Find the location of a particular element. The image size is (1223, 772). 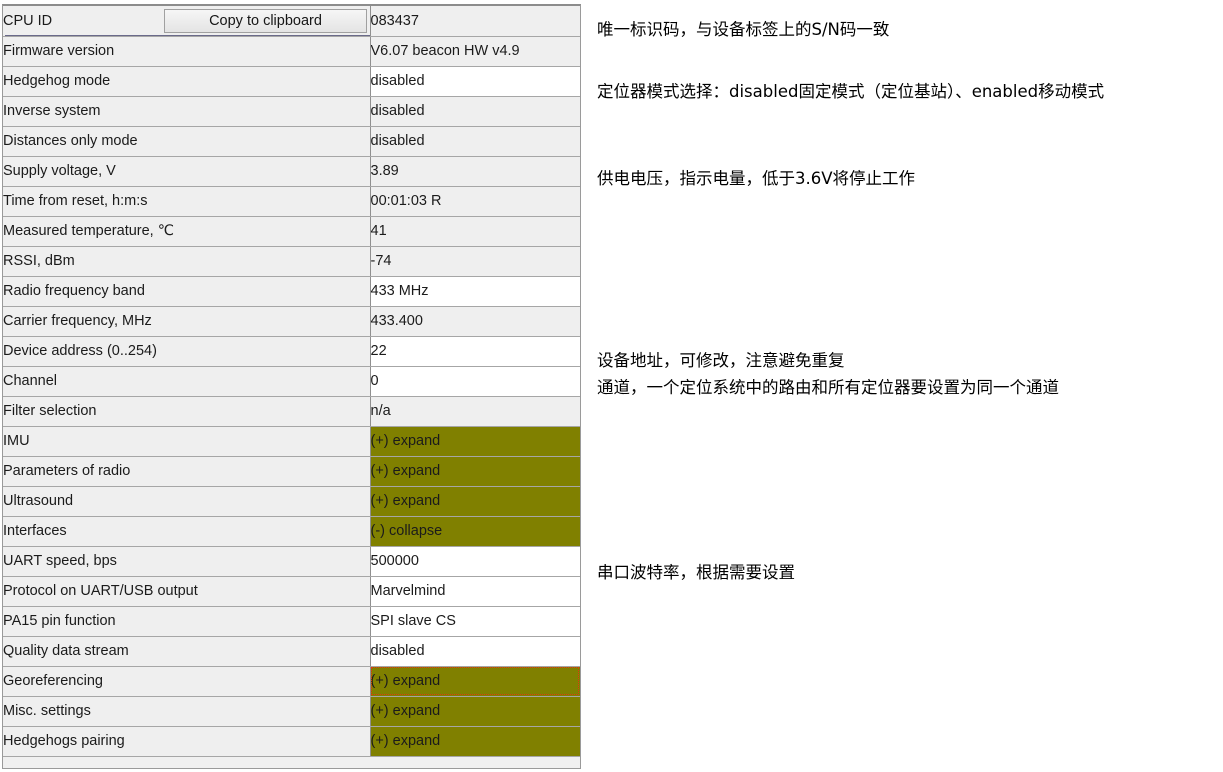

property-row: Carrier frequency, MHz 433.400 is located at coordinates (291, 321).